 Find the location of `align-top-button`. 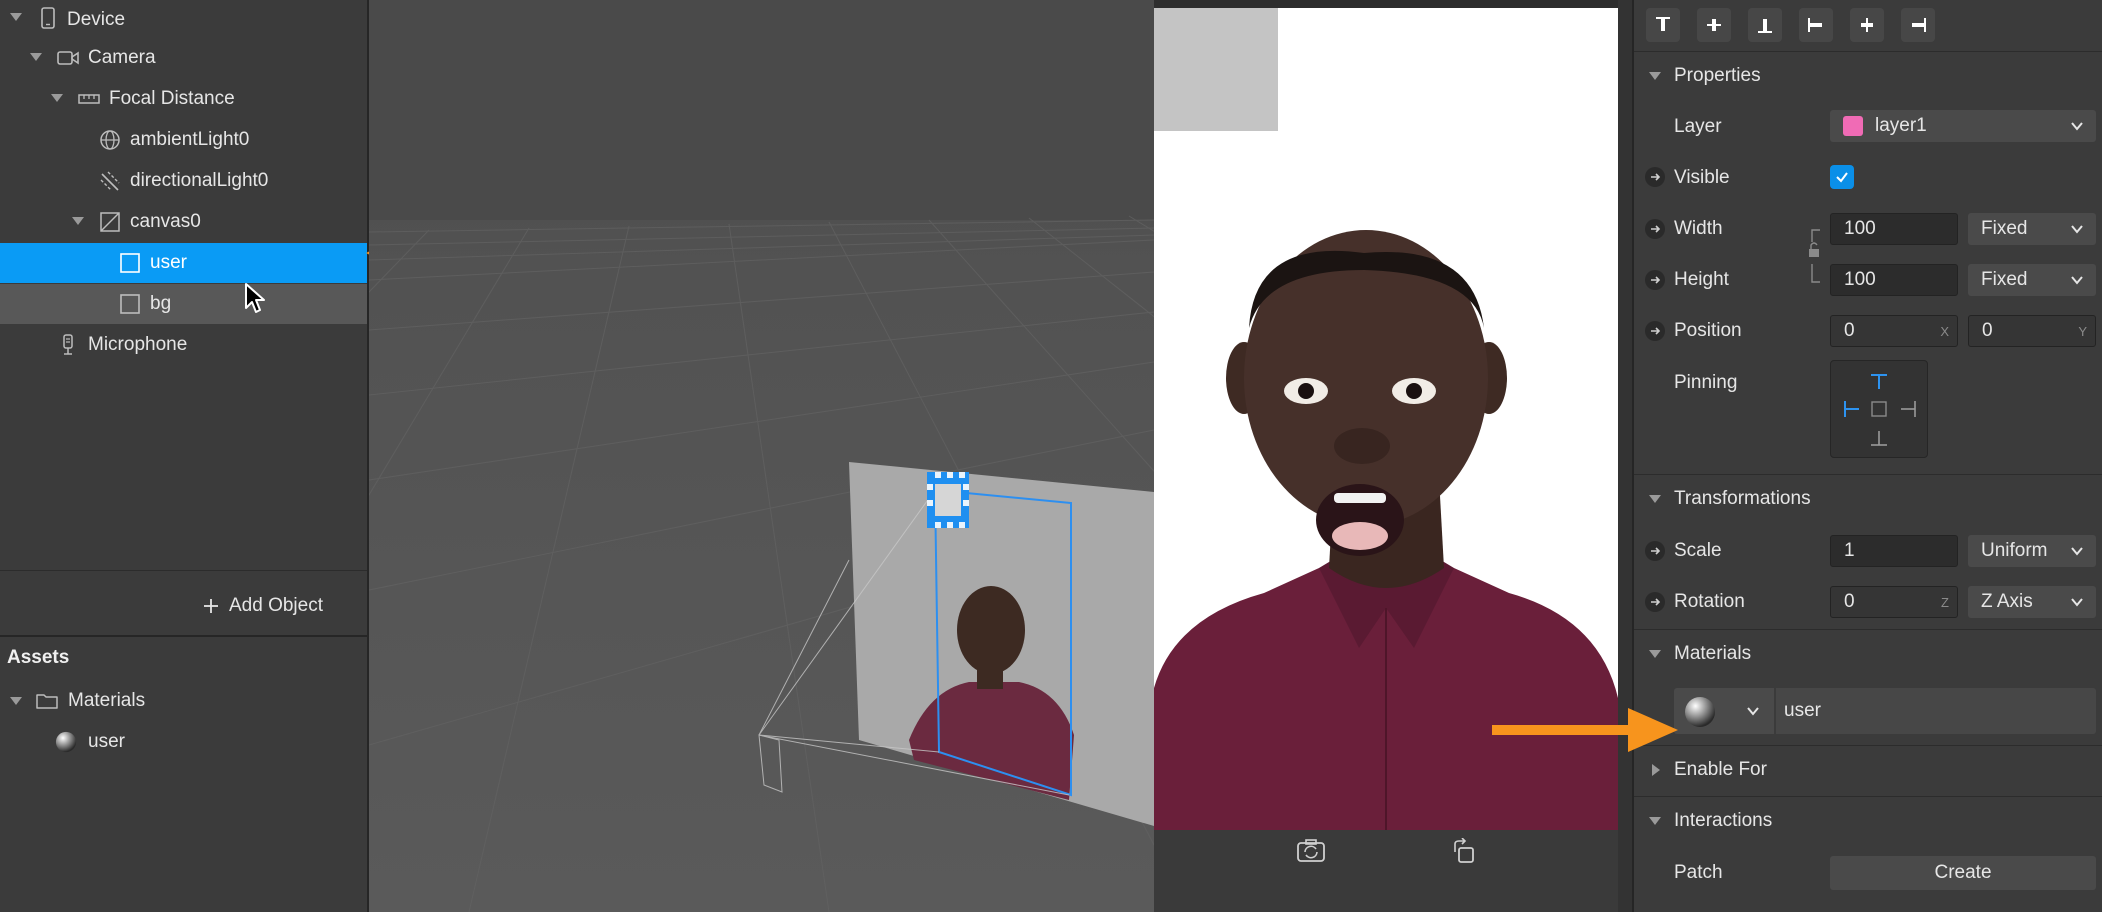

align-top-button is located at coordinates (1663, 25).